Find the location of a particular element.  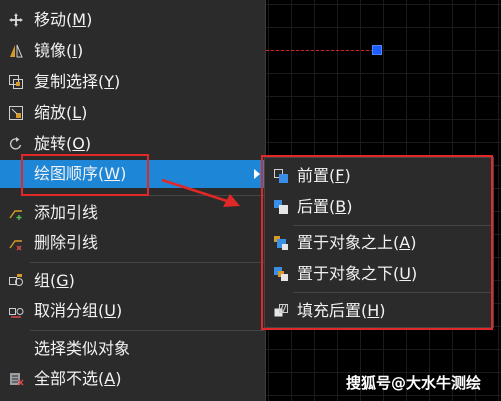

move-icon is located at coordinates (16, 20).